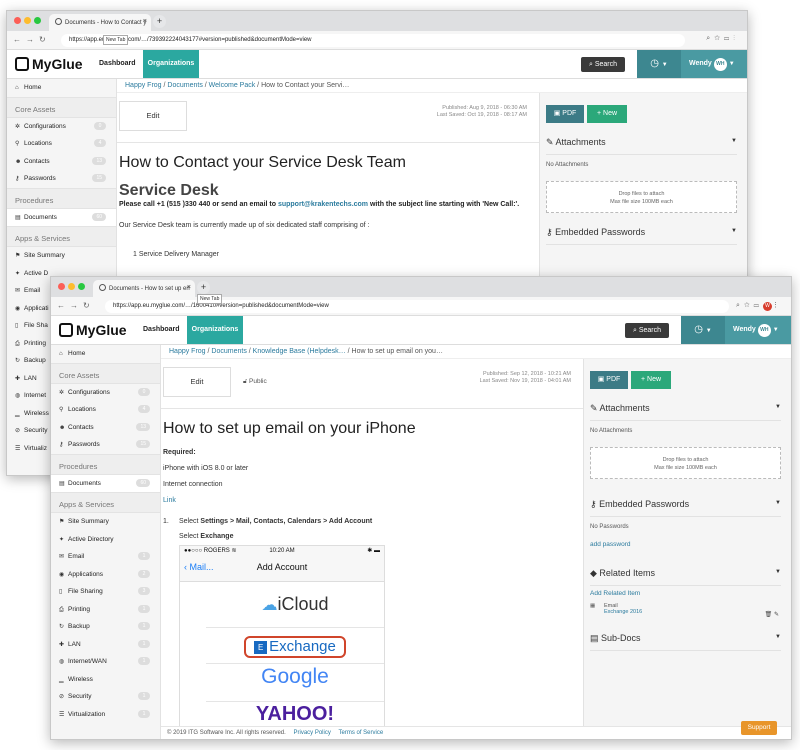 The height and width of the screenshot is (750, 800). What do you see at coordinates (105, 697) in the screenshot?
I see `sidebar-item-security: ⊘ Security 1` at bounding box center [105, 697].